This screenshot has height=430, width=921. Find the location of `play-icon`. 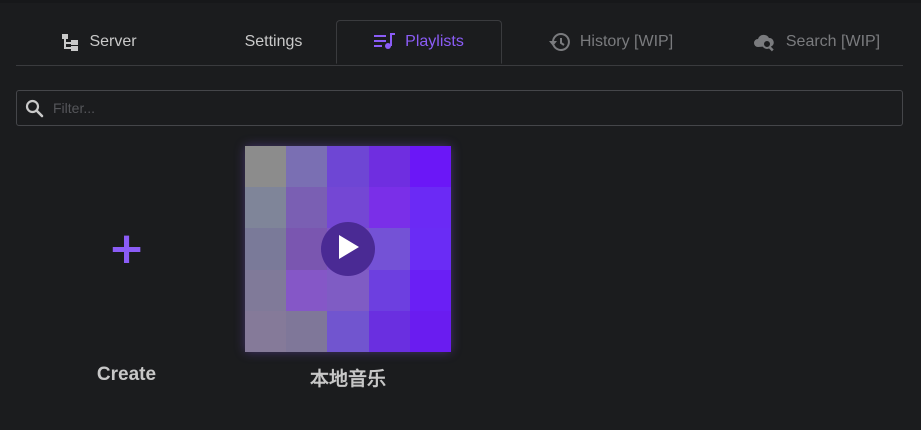

play-icon is located at coordinates (348, 249).